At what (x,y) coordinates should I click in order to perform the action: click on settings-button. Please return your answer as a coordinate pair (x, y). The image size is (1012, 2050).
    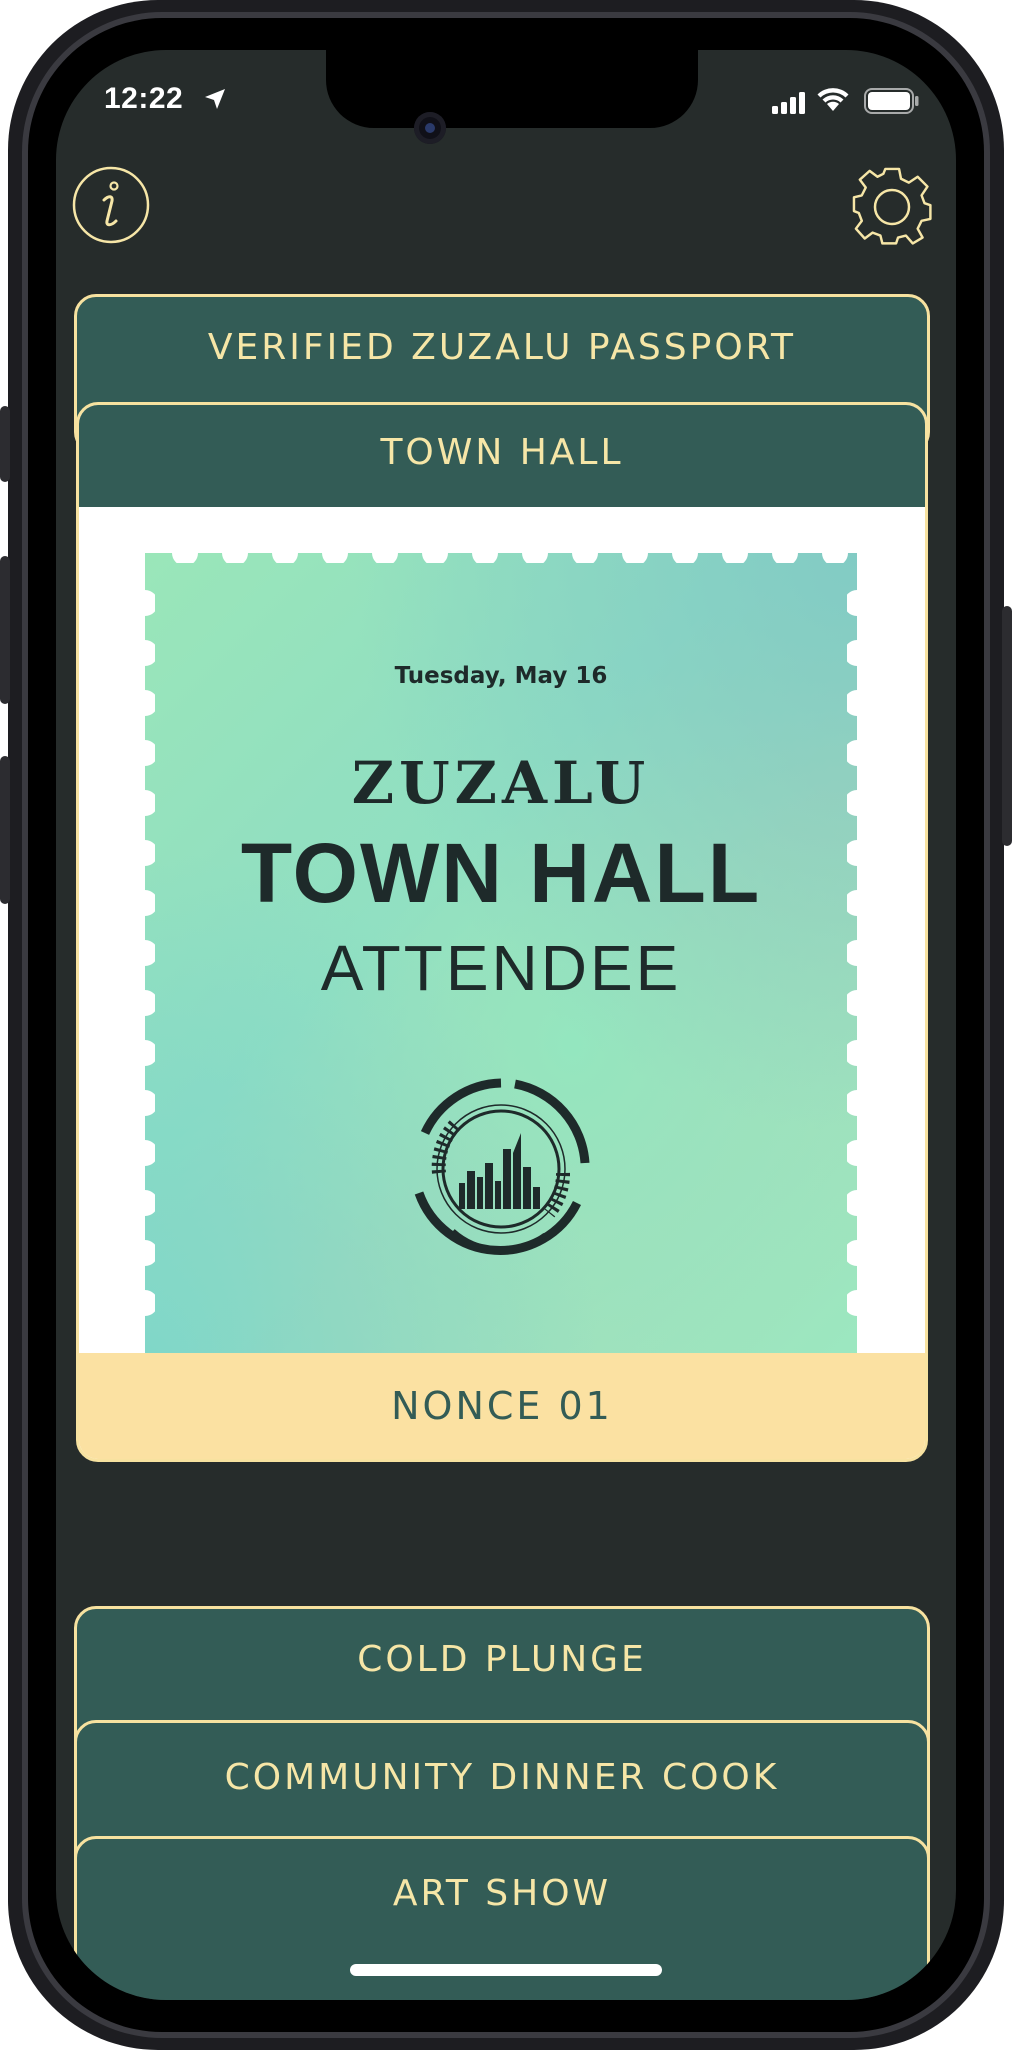
    Looking at the image, I should click on (893, 207).